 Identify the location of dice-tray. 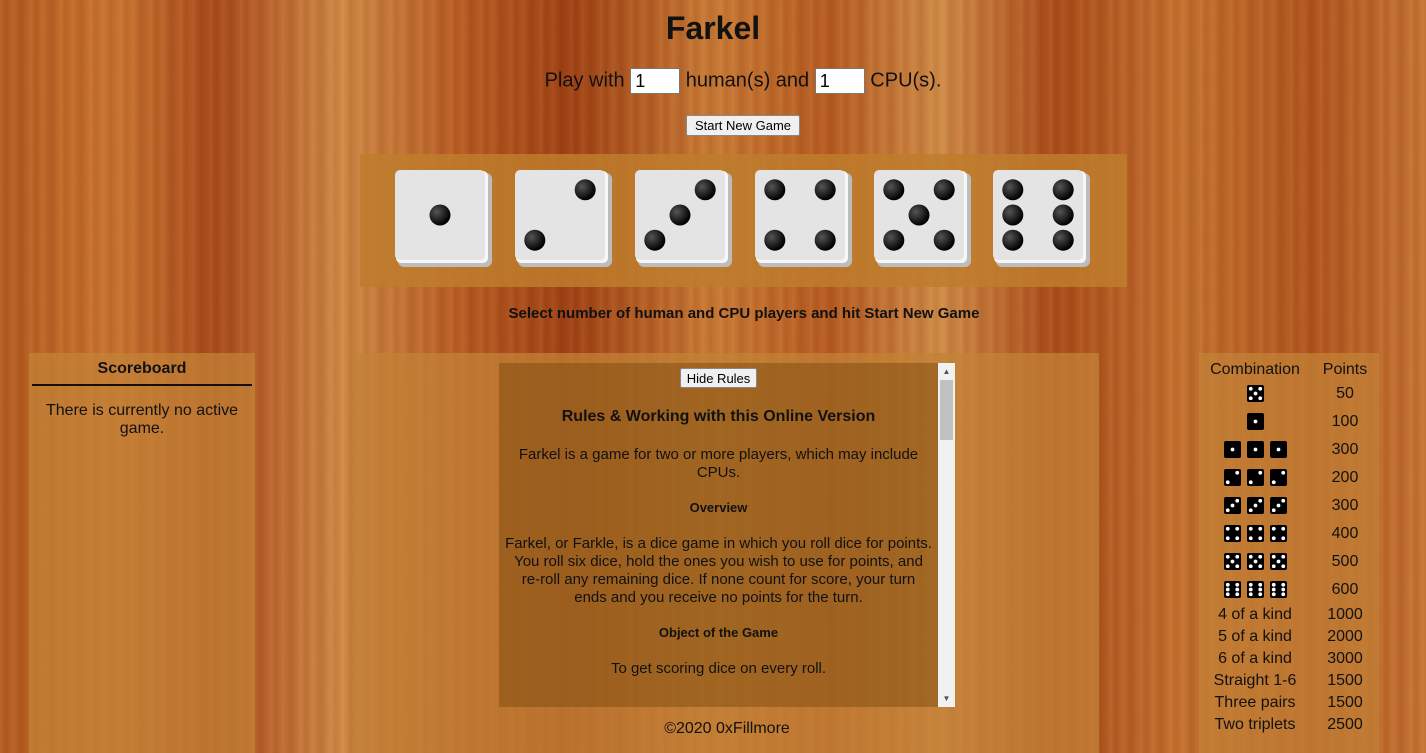
(743, 220).